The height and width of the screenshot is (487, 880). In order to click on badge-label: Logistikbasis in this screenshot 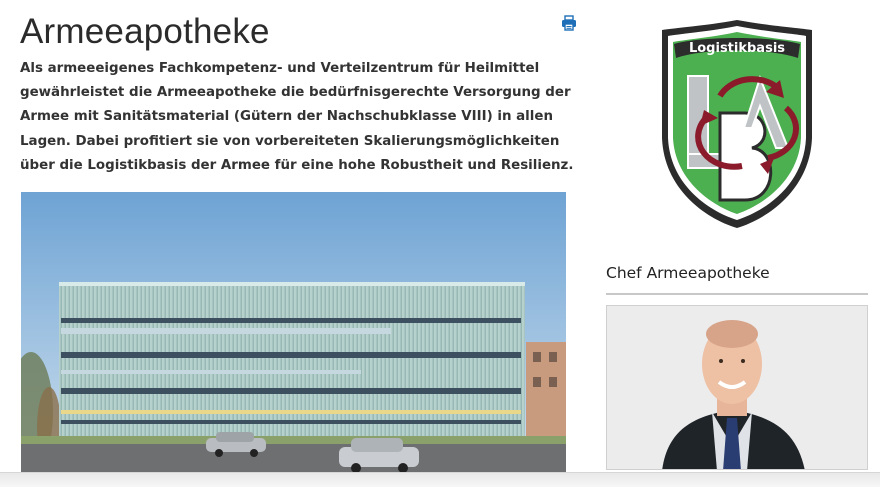, I will do `click(737, 48)`.